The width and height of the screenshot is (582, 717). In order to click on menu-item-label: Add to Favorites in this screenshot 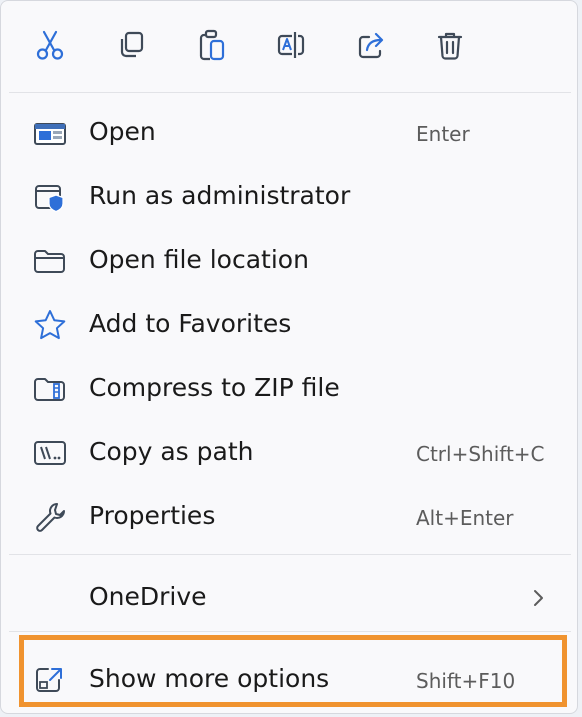, I will do `click(190, 323)`.